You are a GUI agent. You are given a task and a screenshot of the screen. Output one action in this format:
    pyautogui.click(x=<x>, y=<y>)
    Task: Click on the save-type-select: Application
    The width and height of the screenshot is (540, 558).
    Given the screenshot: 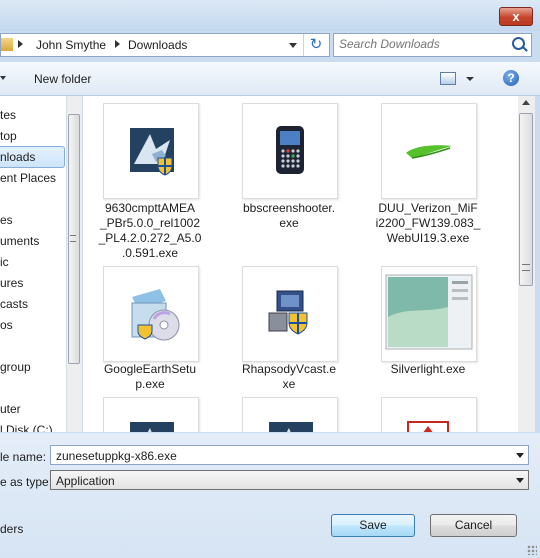 What is the action you would take?
    pyautogui.click(x=289, y=480)
    